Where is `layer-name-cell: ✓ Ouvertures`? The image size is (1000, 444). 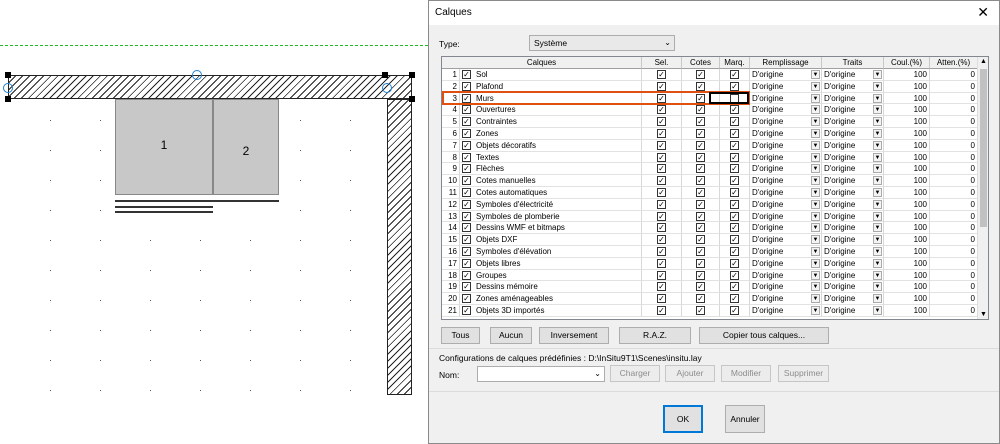 layer-name-cell: ✓ Ouvertures is located at coordinates (551, 110).